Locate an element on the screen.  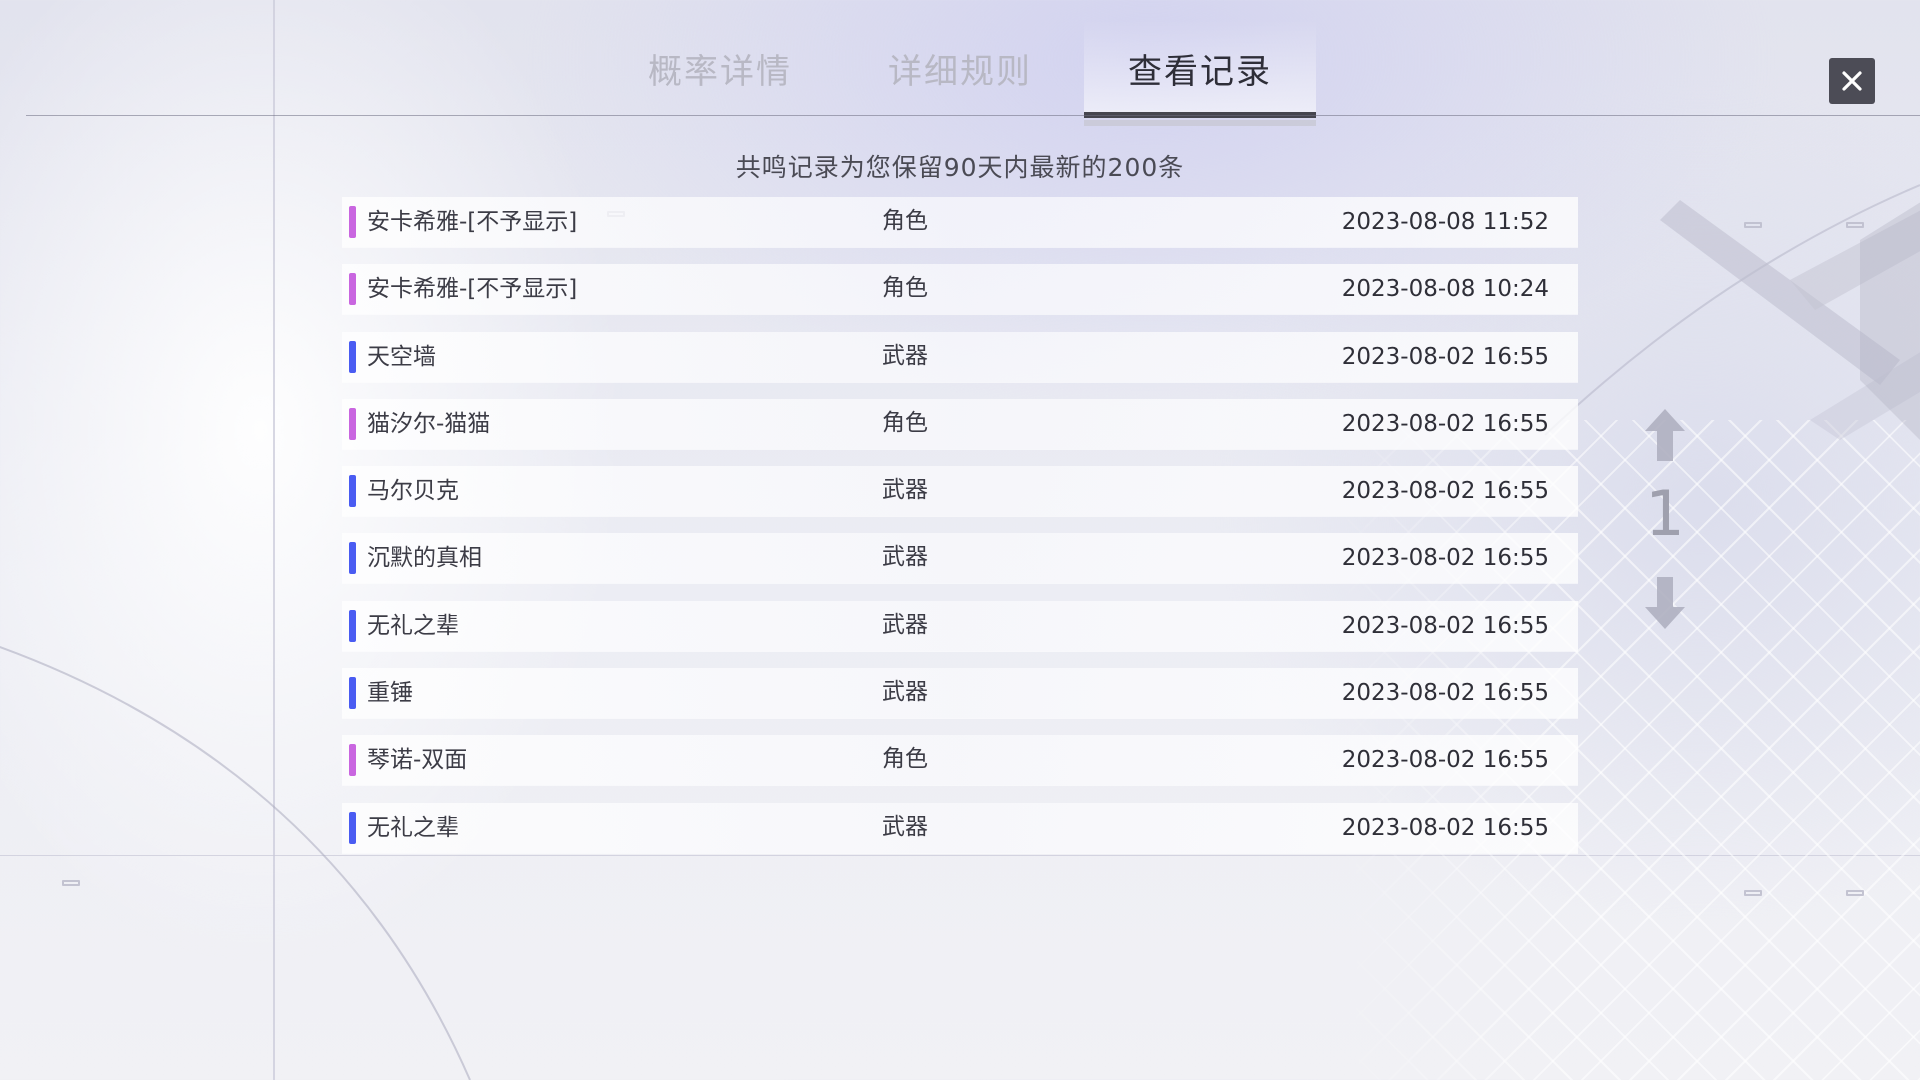
record-row: 马尔贝克 武器 2023-08-02 16:55 is located at coordinates (960, 491).